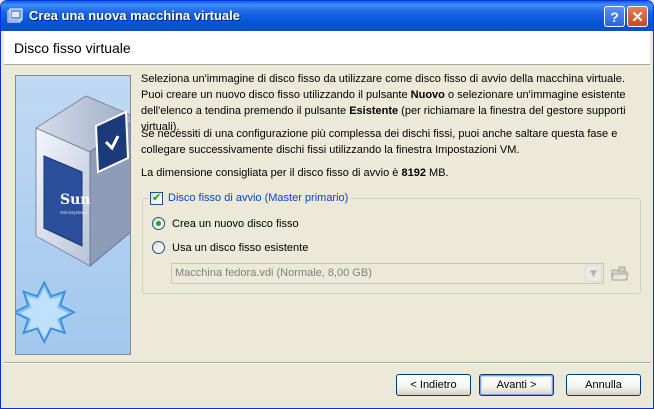  I want to click on radio-button-selected, so click(158, 223).